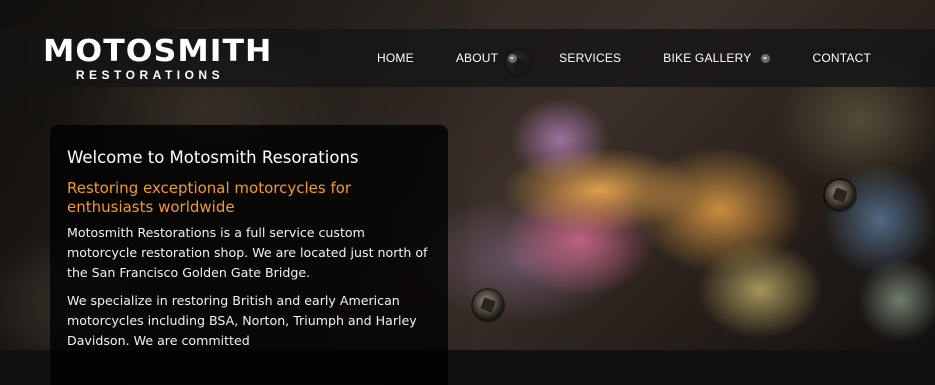  Describe the element at coordinates (150, 75) in the screenshot. I see `logo-subtitle: RESTORATIONS` at that location.